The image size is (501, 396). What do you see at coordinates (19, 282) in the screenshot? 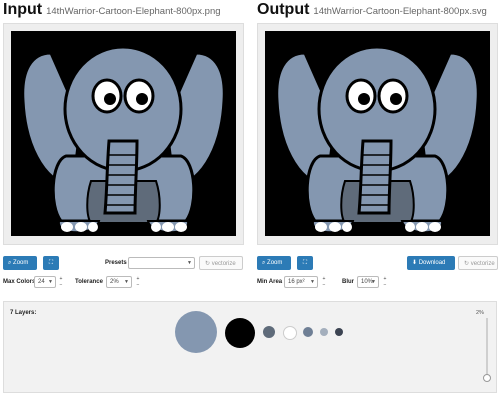
I see `max-colors-label: Max Colors` at bounding box center [19, 282].